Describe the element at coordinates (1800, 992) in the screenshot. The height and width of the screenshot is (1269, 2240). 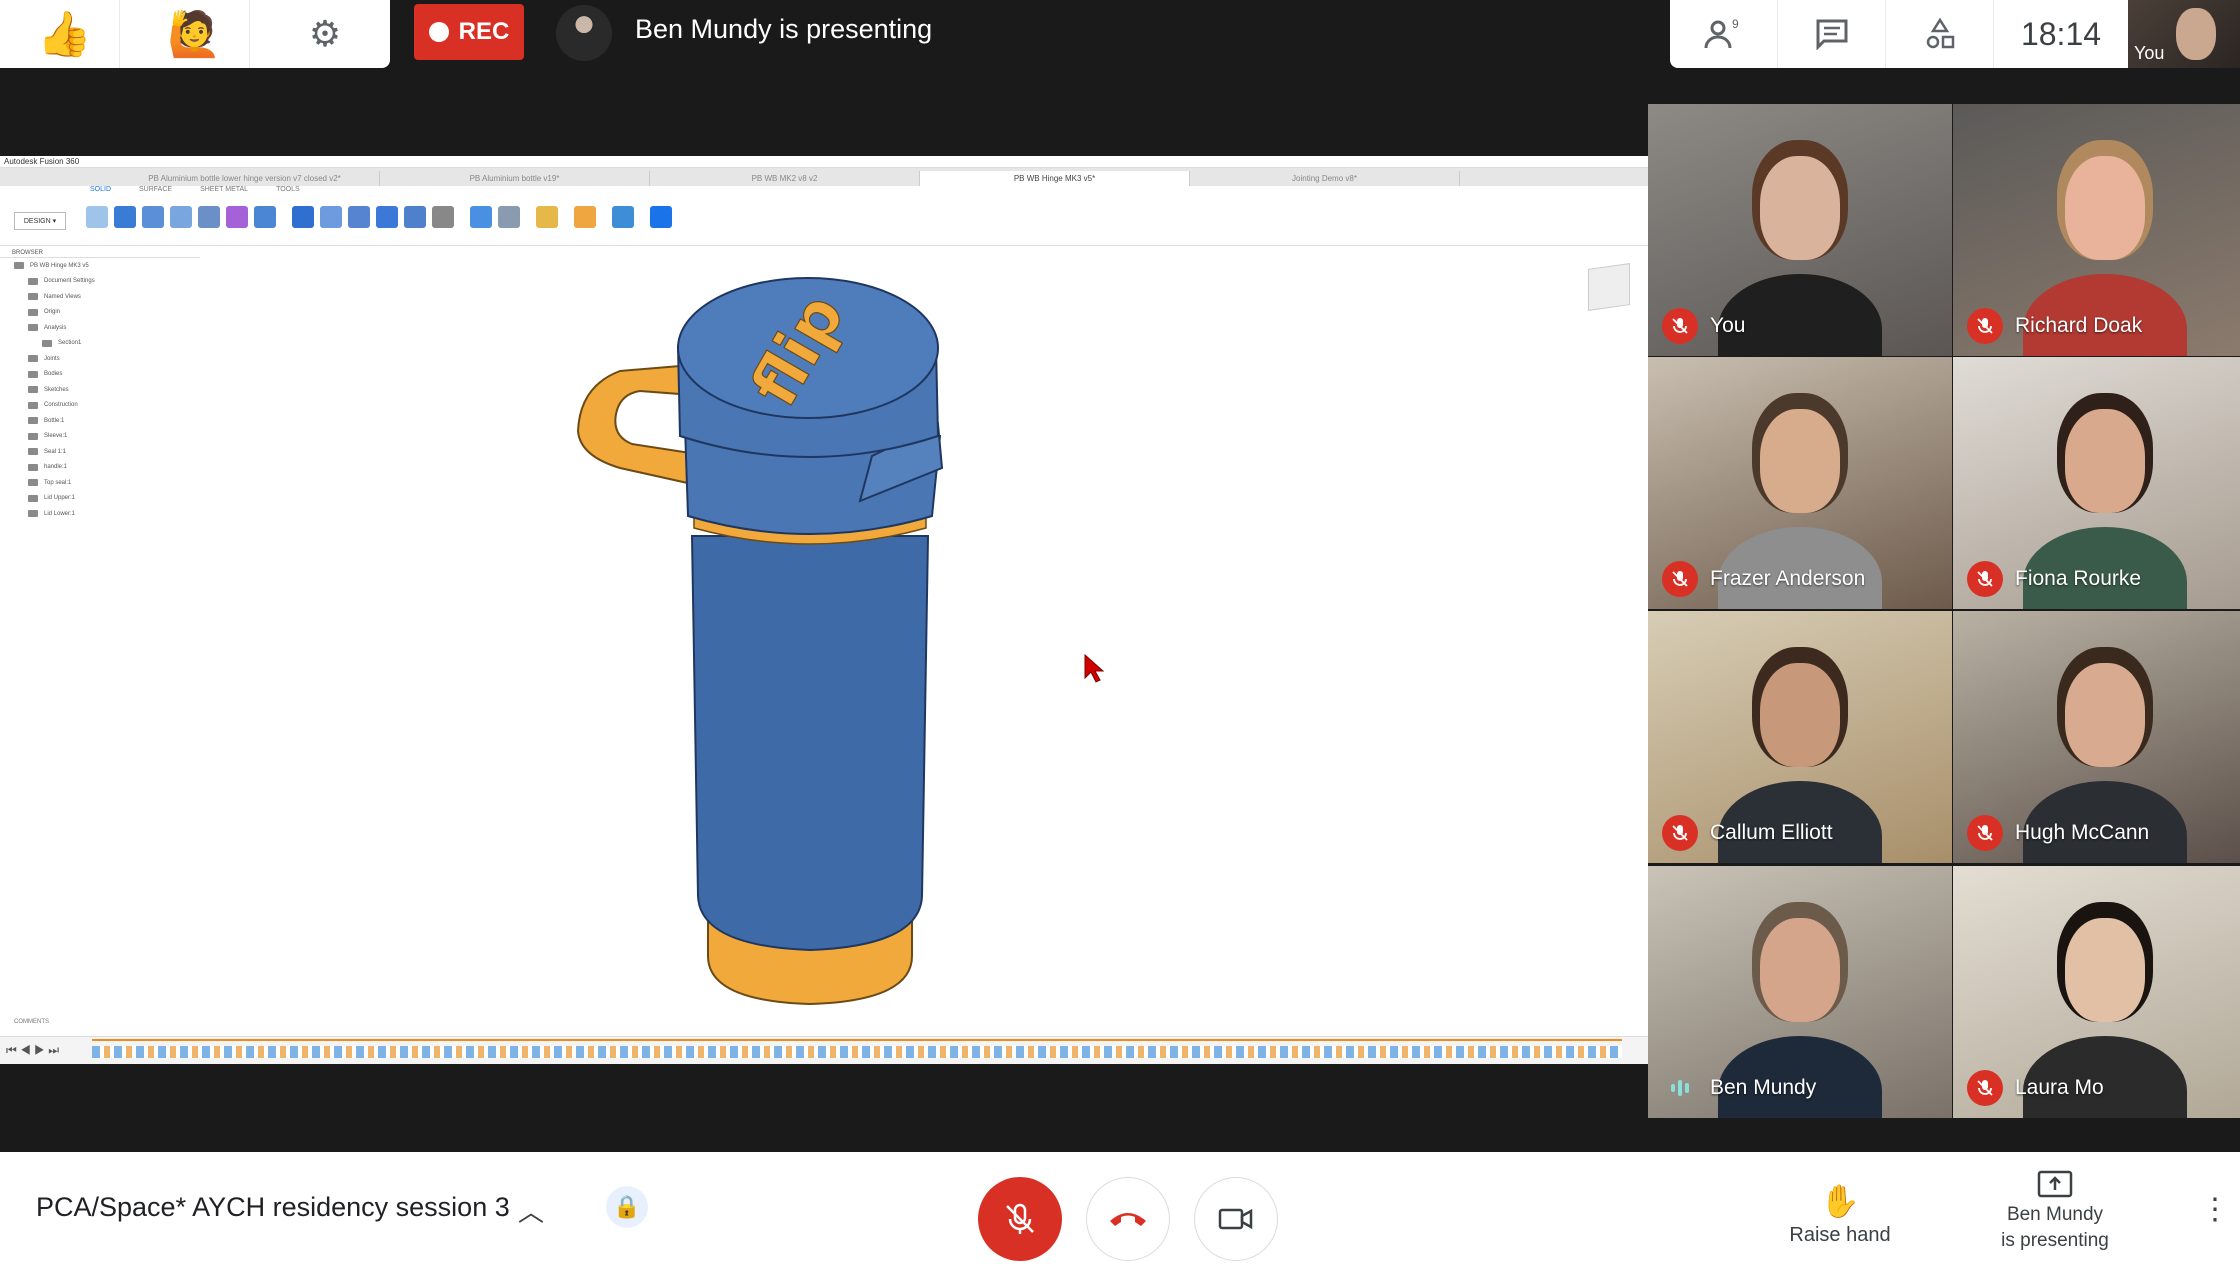
I see `participant-tile: Ben Mundy` at that location.